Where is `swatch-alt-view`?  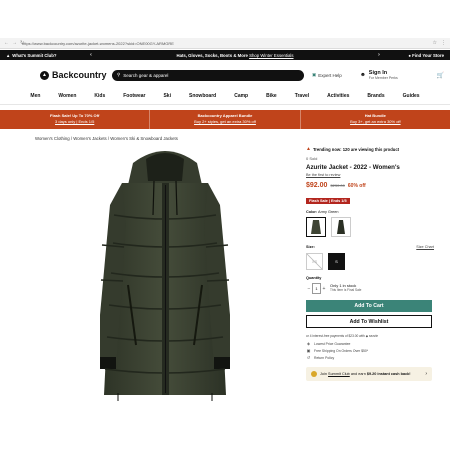
swatch-alt-view is located at coordinates (341, 227).